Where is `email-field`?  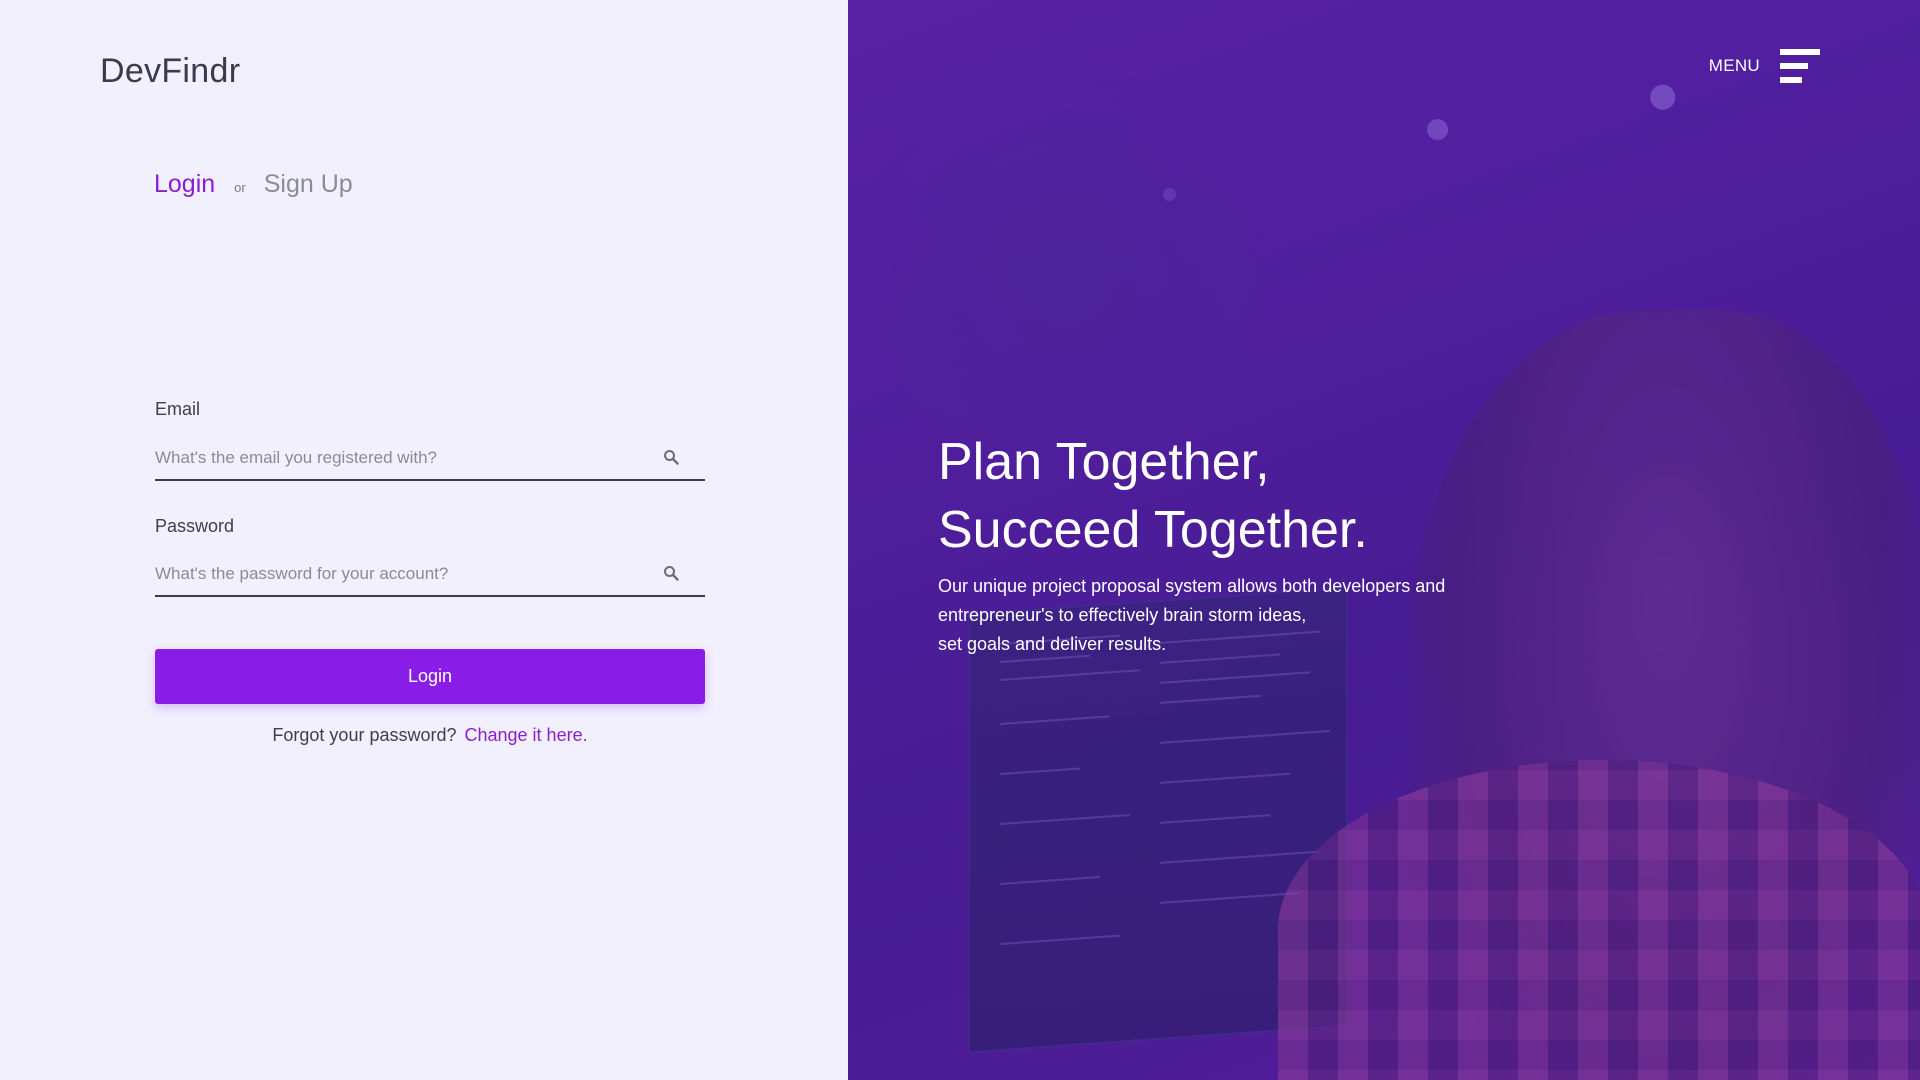 email-field is located at coordinates (430, 458).